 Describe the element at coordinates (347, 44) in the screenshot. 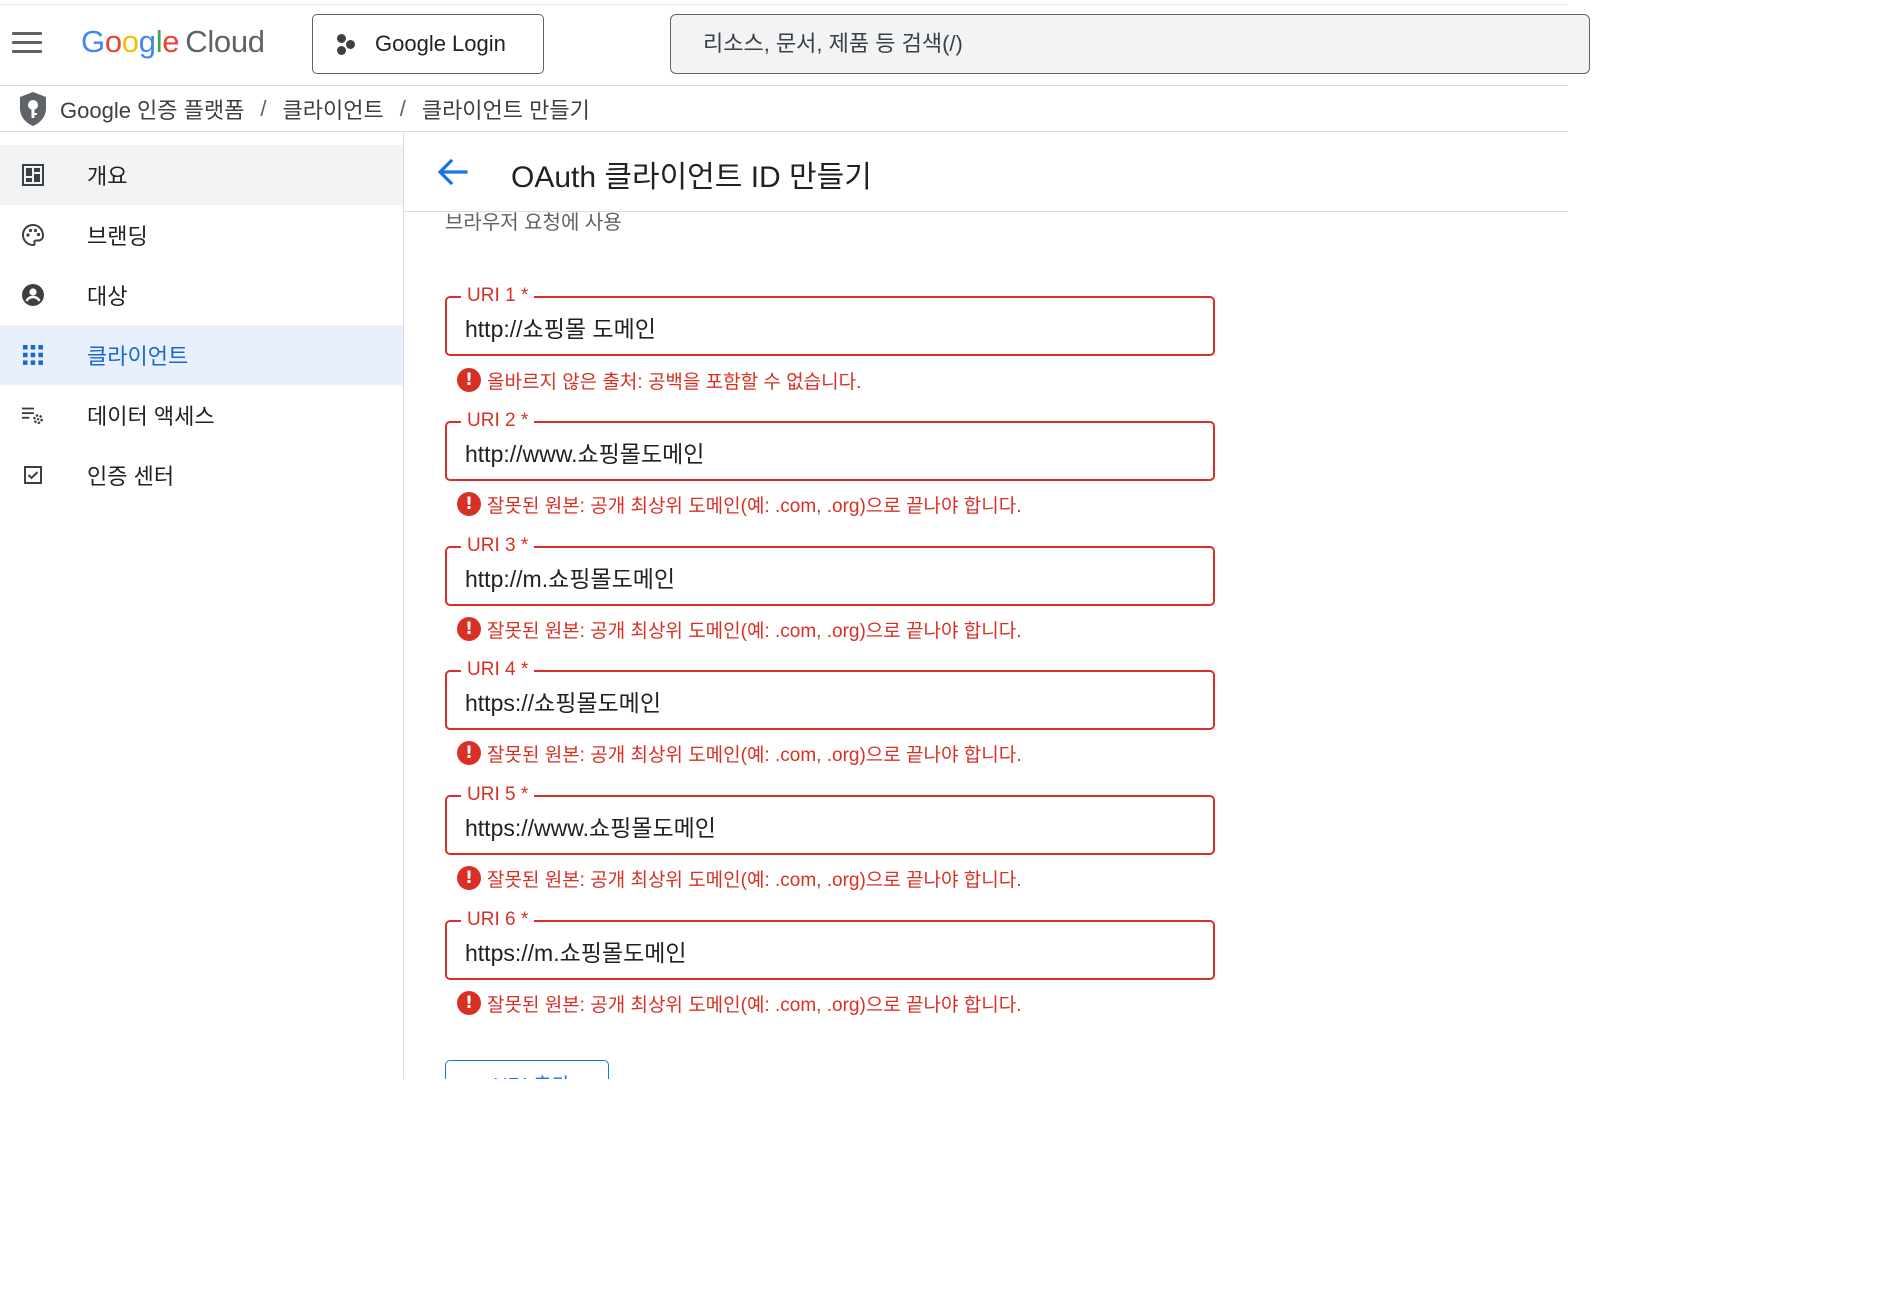

I see `project-hub-icon` at that location.